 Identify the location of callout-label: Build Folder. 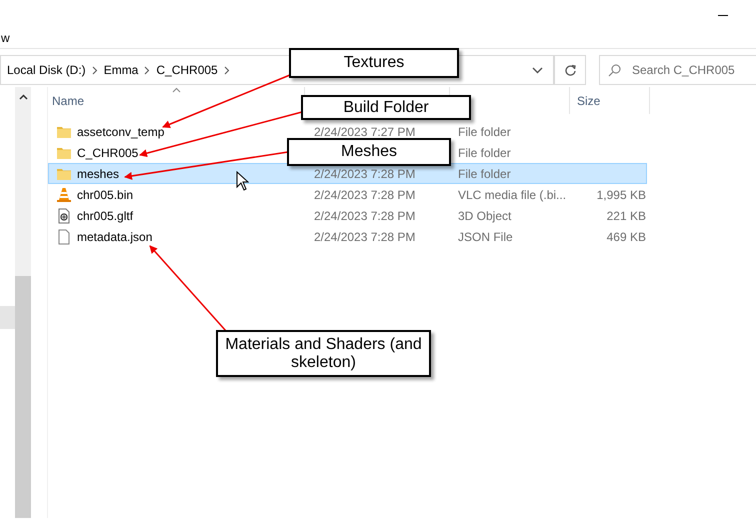
(386, 107).